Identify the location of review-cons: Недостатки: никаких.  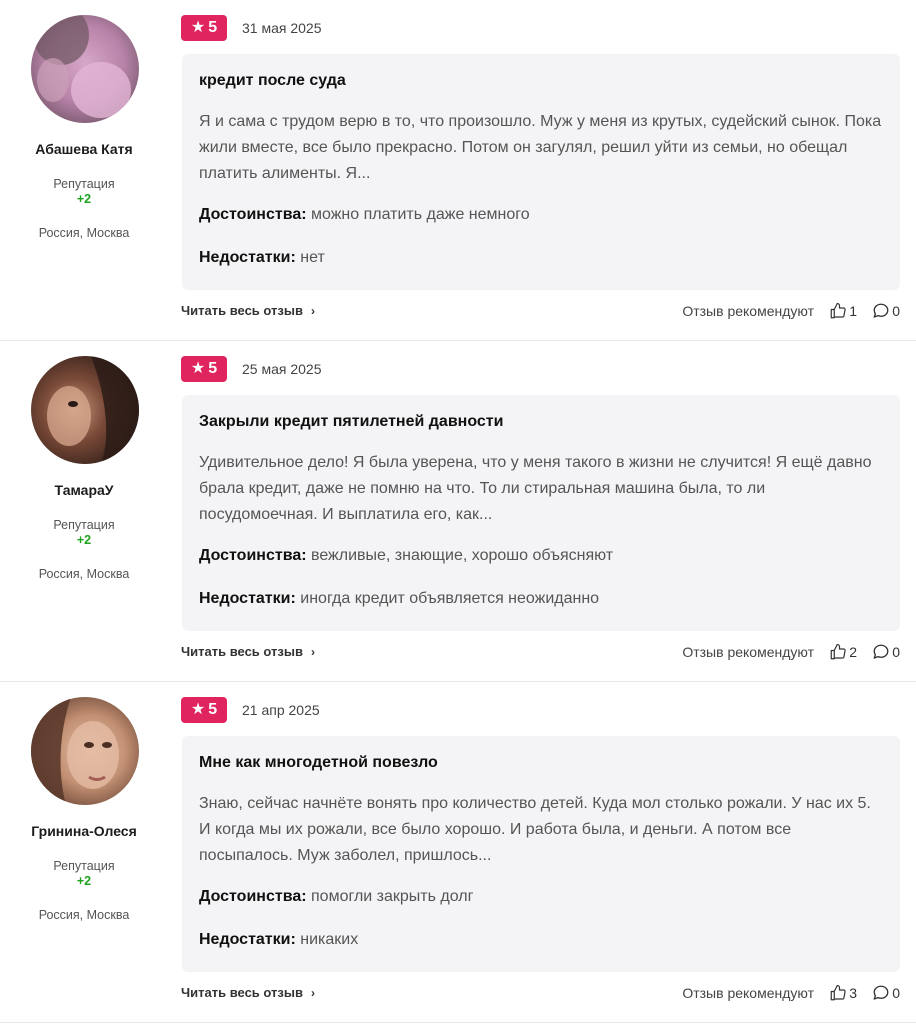
(278, 940).